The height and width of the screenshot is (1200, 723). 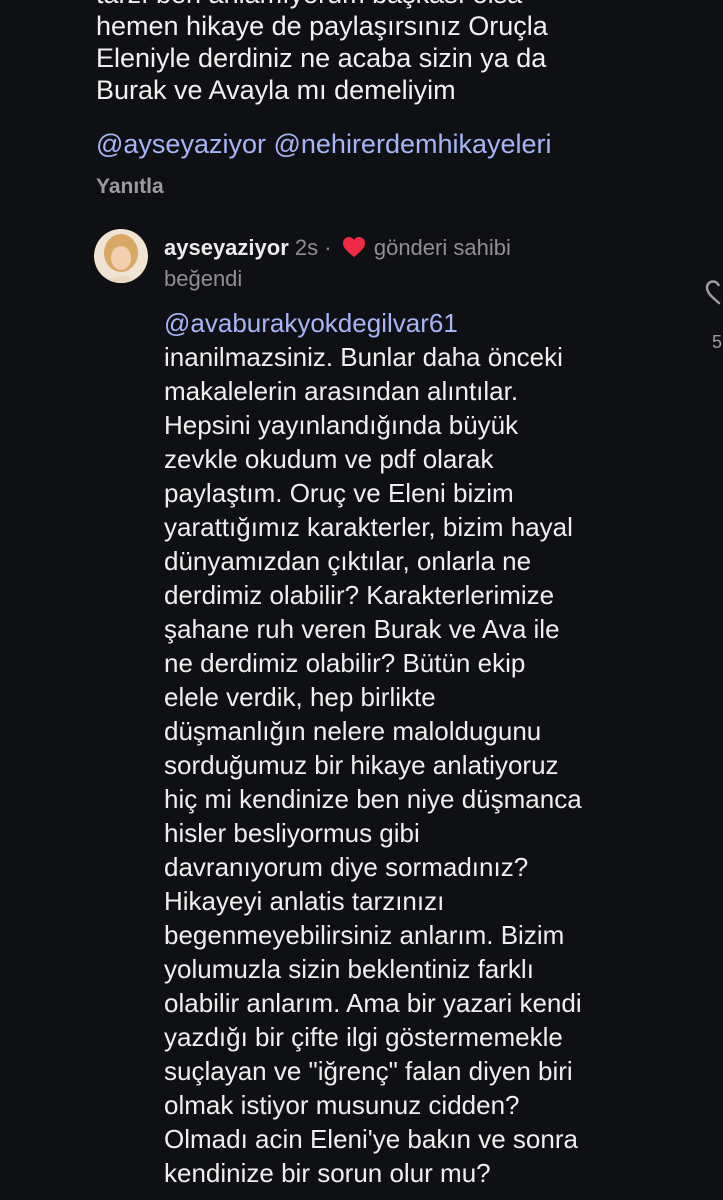 What do you see at coordinates (322, 26) in the screenshot?
I see `parent-comment-line: hemen hikaye de paylaşırsınız Oruçla` at bounding box center [322, 26].